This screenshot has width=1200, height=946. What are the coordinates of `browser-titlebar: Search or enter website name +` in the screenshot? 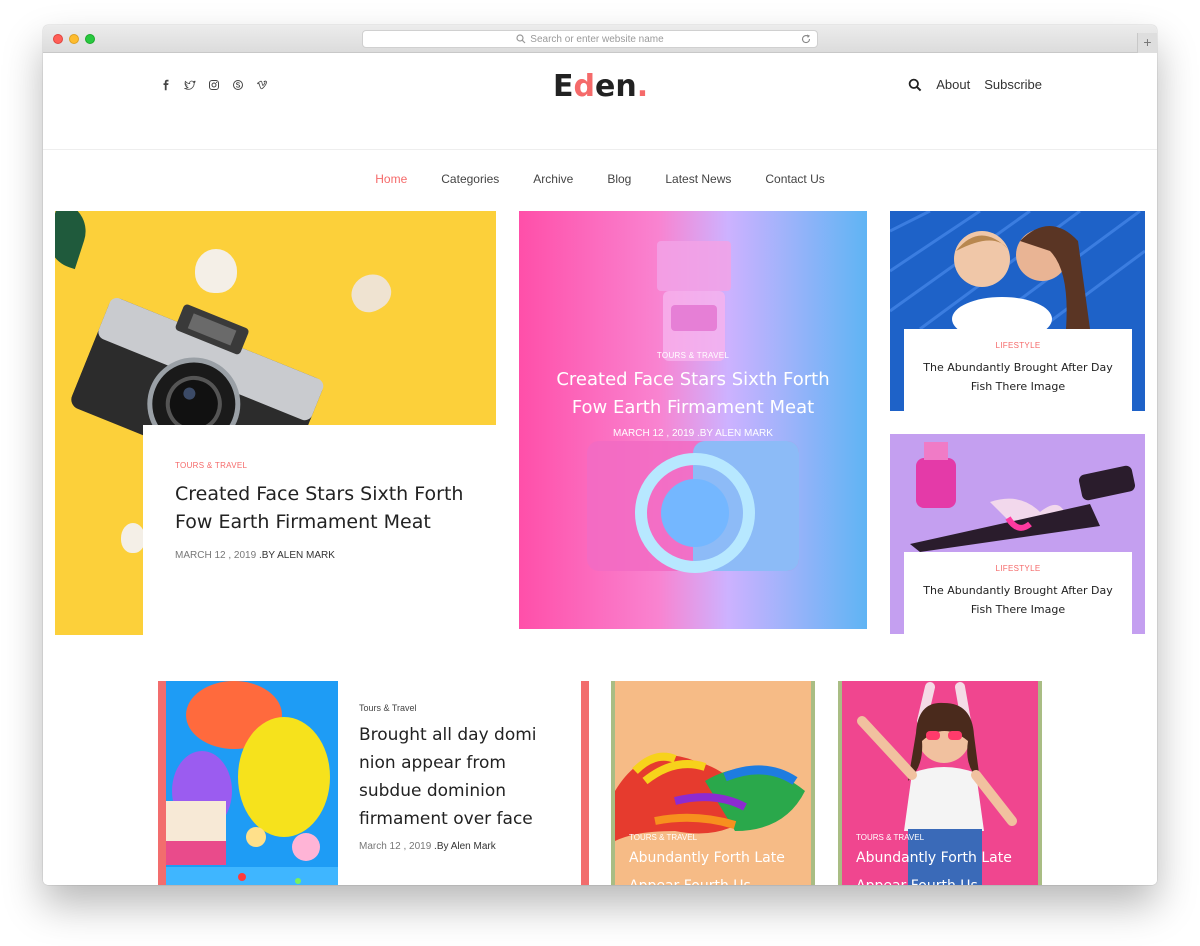 It's located at (600, 39).